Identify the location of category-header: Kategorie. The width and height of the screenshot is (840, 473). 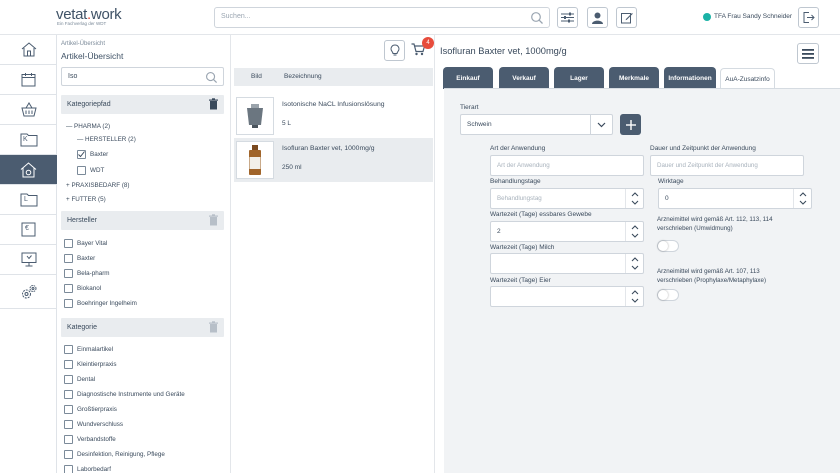
(142, 327).